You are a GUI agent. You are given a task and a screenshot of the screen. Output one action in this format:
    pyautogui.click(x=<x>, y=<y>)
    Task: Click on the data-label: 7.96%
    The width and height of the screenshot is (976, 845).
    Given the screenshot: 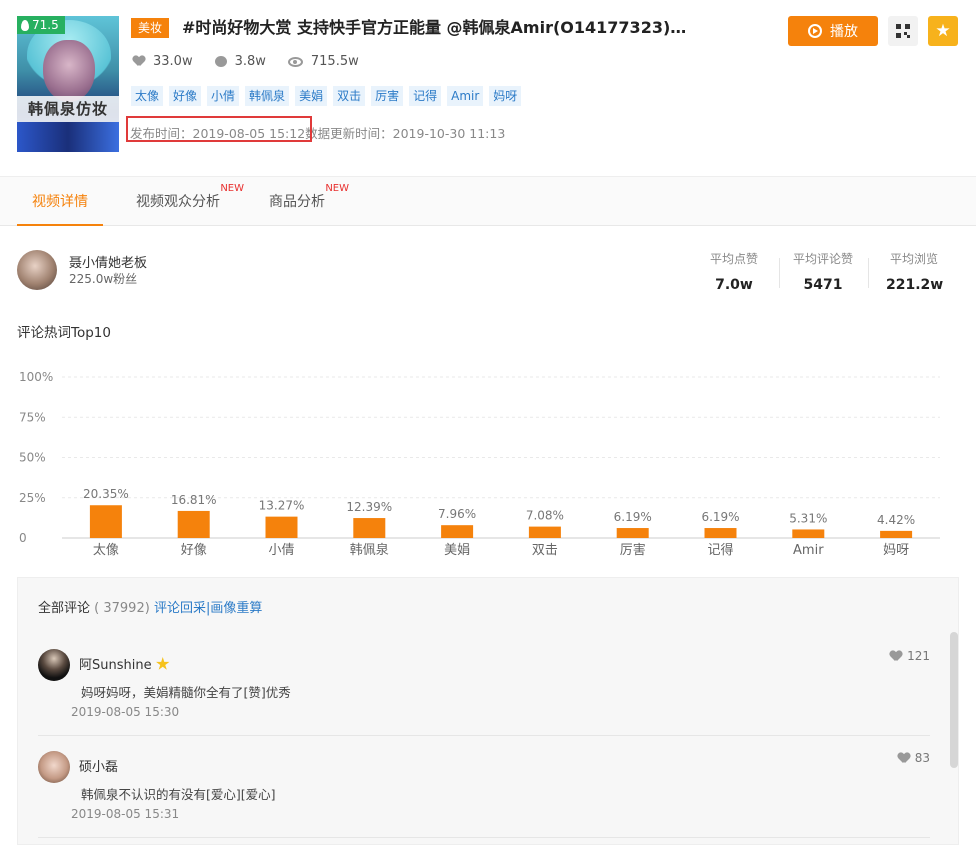 What is the action you would take?
    pyautogui.click(x=457, y=514)
    